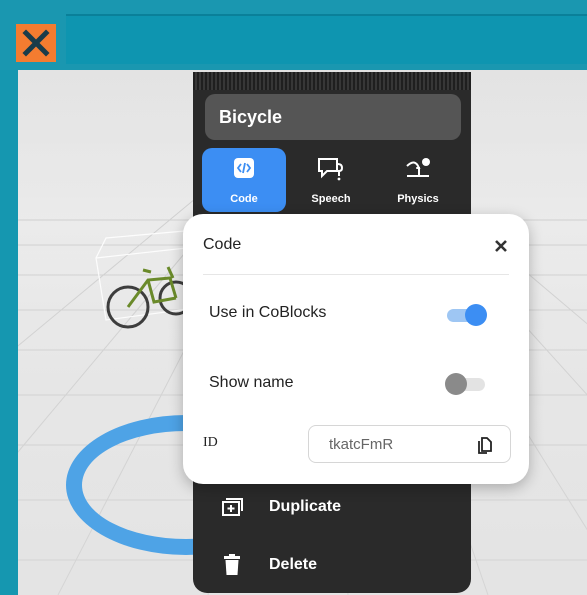  I want to click on copy-icon, so click(485, 444).